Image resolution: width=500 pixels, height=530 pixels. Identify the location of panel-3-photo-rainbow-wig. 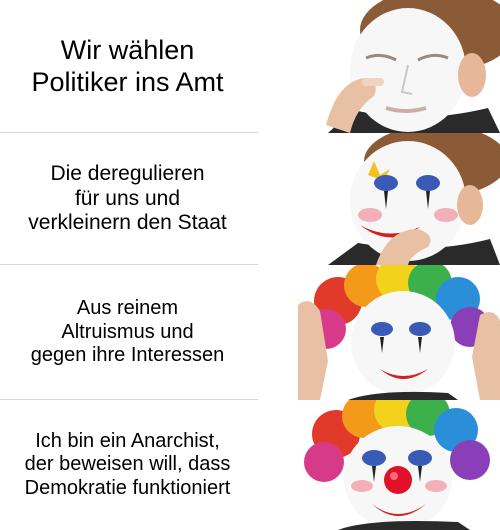
(379, 332).